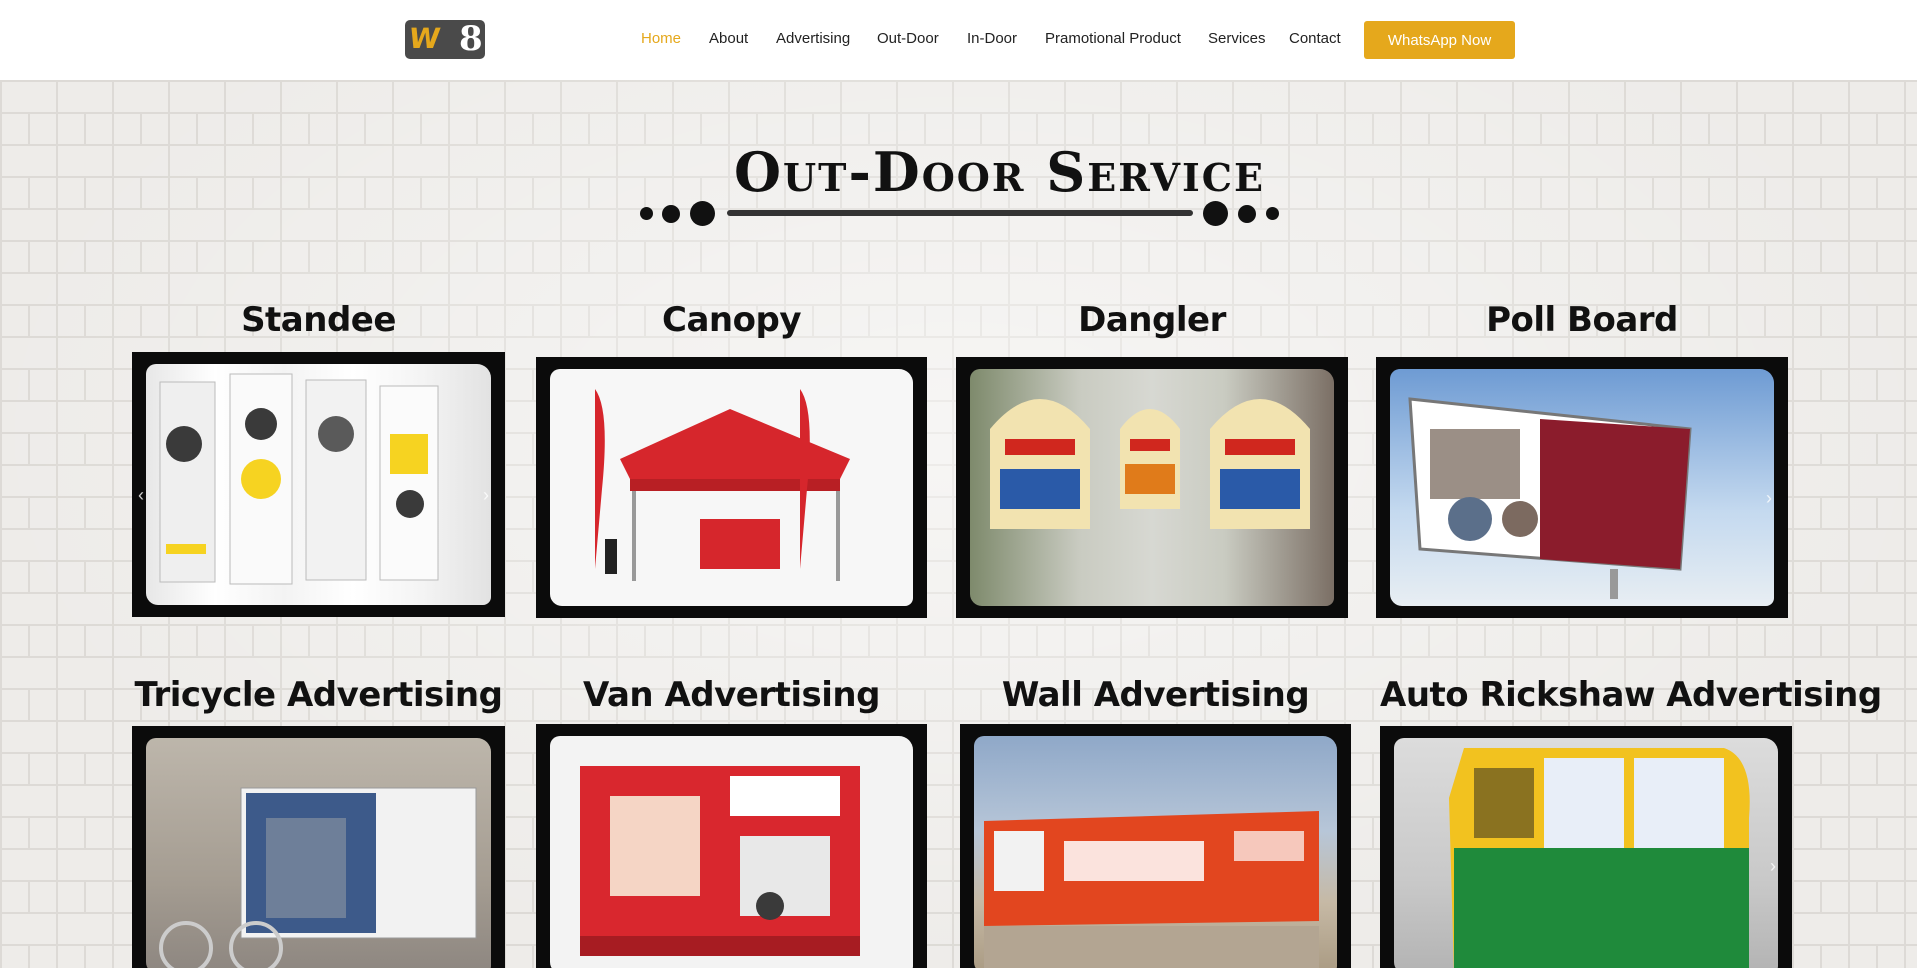 The image size is (1917, 968). What do you see at coordinates (992, 38) in the screenshot?
I see `nav-in-door: In-Door` at bounding box center [992, 38].